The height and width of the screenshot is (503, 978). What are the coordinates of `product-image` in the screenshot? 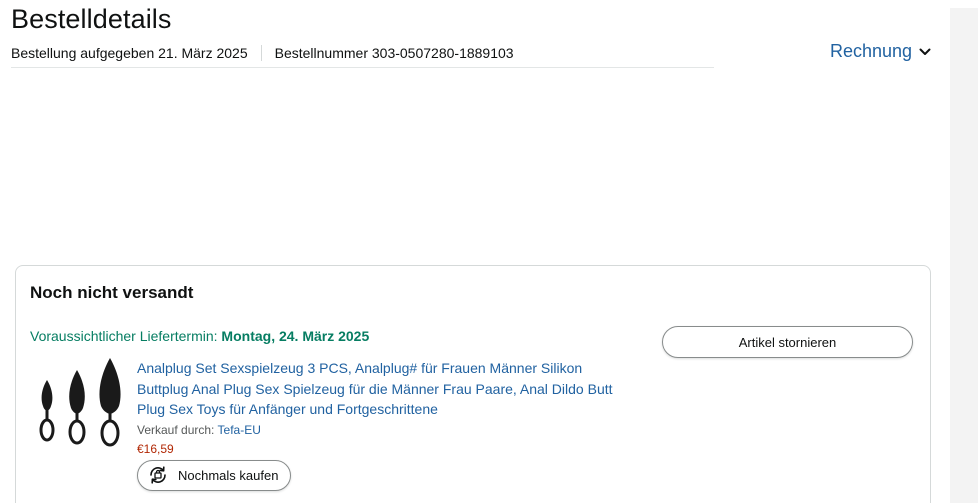 It's located at (82, 404).